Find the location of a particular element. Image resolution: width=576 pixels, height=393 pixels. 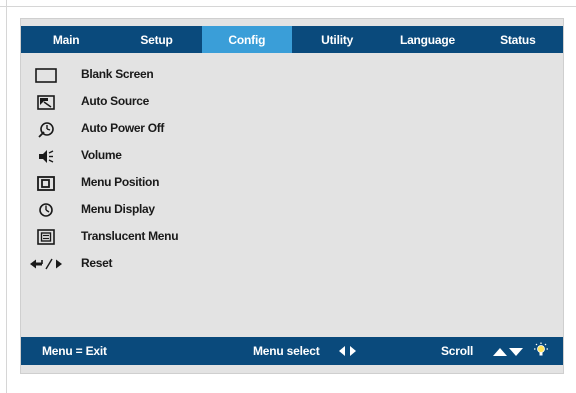

menu-item-translucent-menu: Translucent Menu is located at coordinates (292, 237).